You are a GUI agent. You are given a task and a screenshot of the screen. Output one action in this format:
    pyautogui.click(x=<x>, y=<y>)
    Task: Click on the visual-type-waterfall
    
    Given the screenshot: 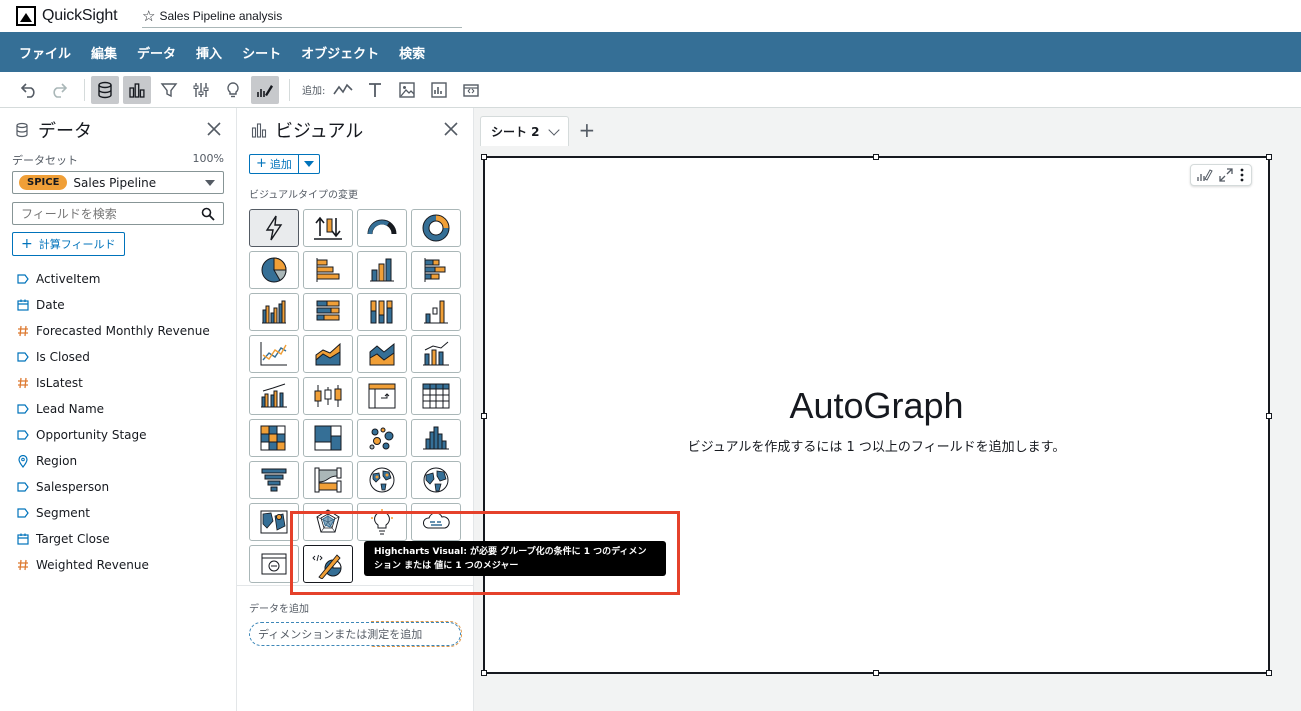 What is the action you would take?
    pyautogui.click(x=436, y=311)
    